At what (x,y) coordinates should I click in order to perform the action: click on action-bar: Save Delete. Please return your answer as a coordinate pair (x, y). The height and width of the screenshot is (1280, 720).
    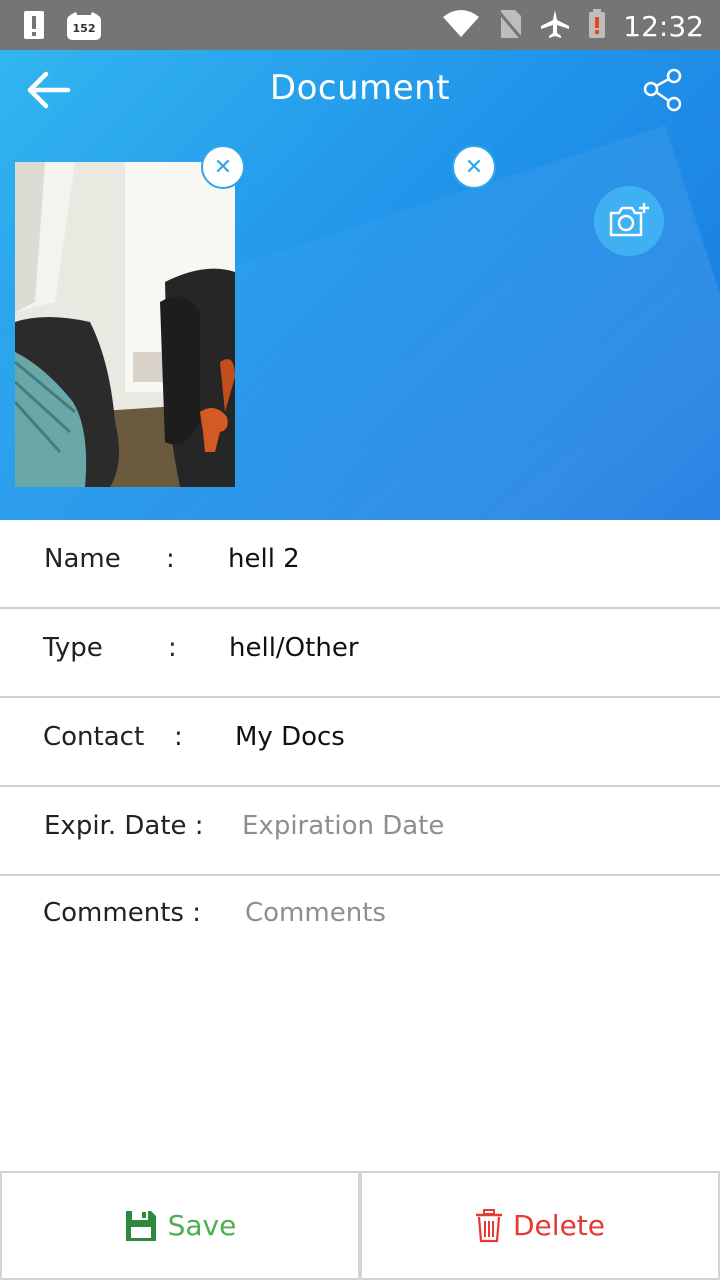
    Looking at the image, I should click on (360, 1225).